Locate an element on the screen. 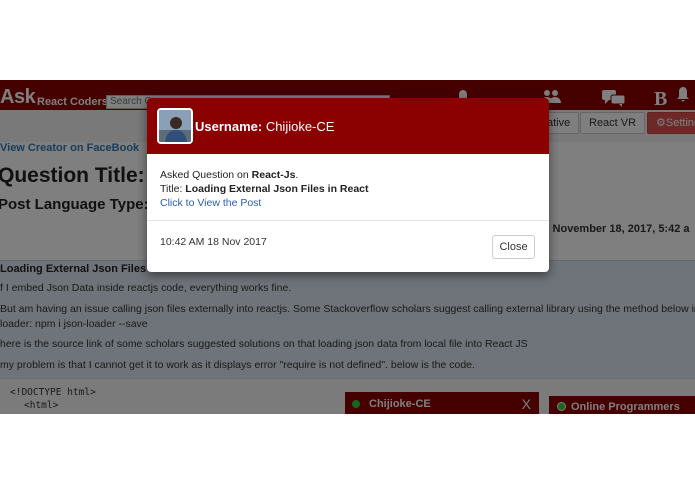 This screenshot has width=695, height=494. asked-question-line: Asked Question on React-Js. is located at coordinates (229, 175).